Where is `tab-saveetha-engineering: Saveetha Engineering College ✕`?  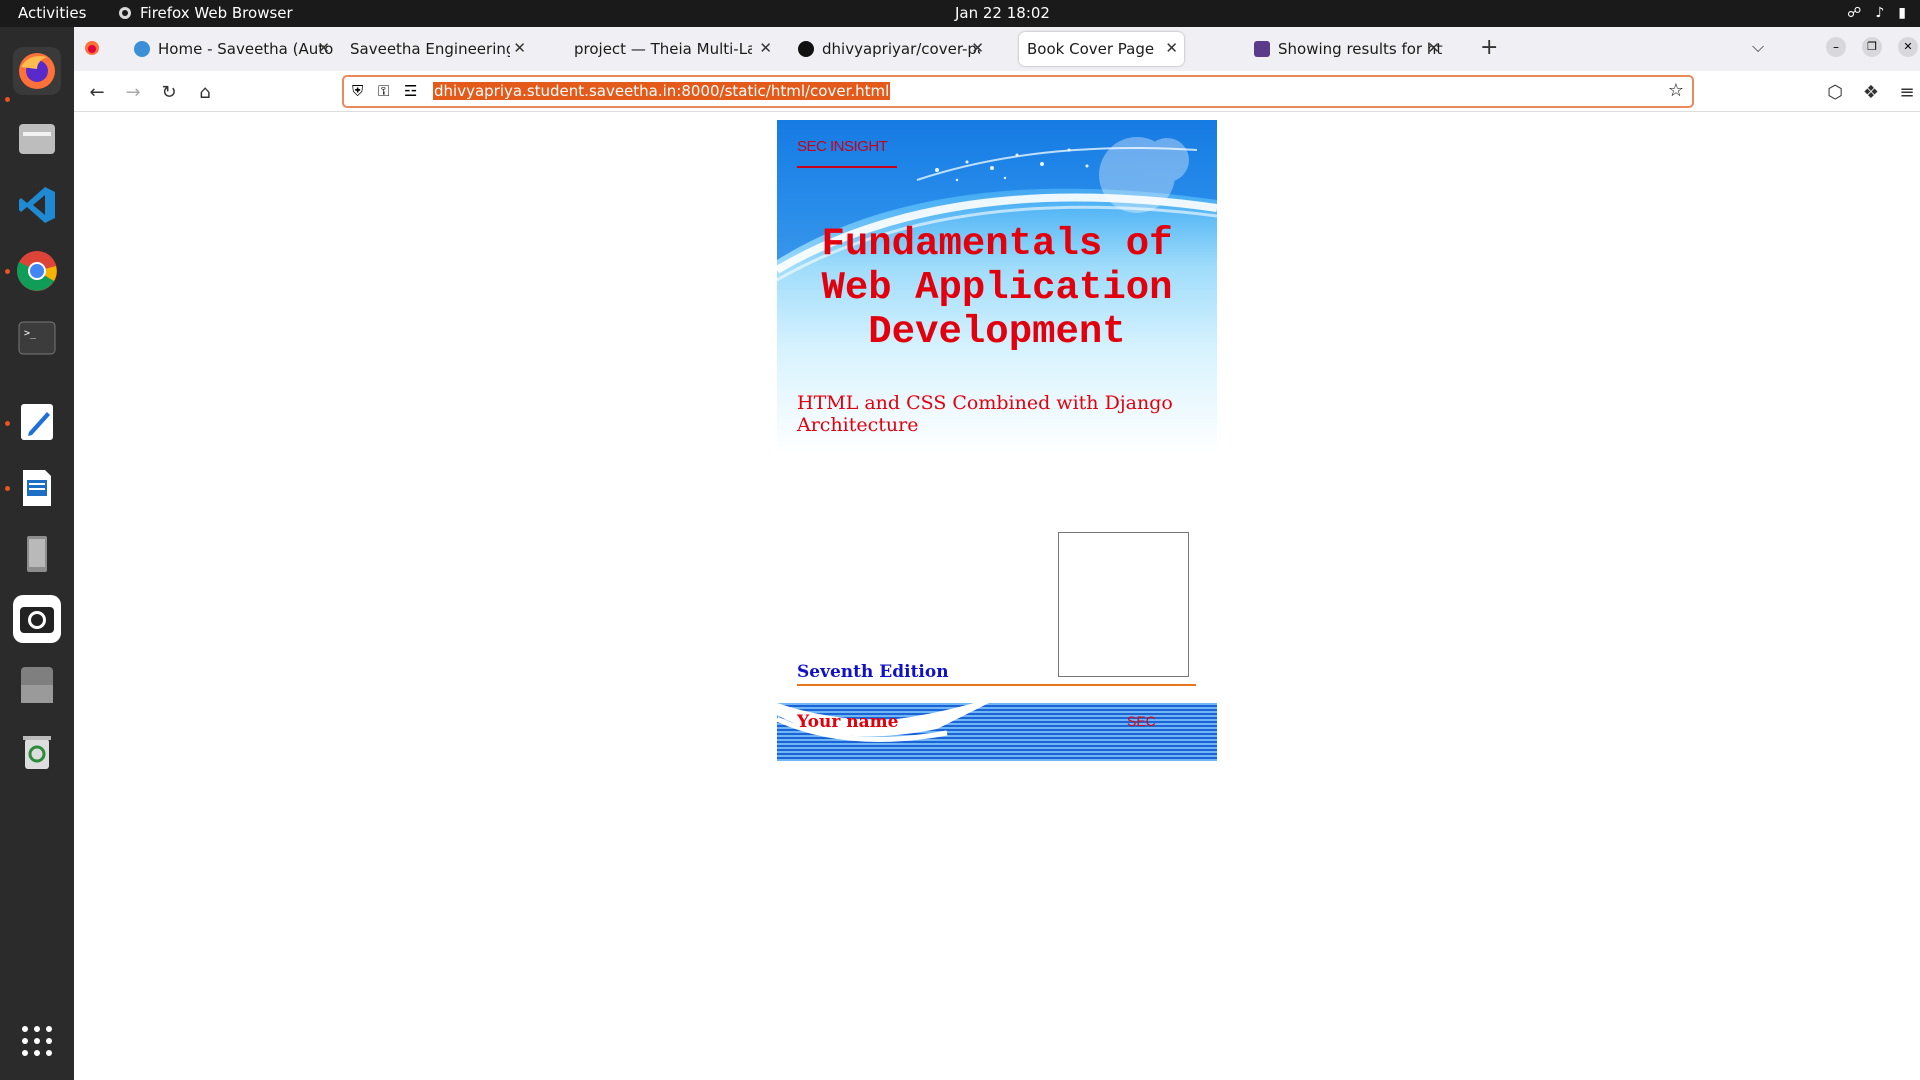 tab-saveetha-engineering: Saveetha Engineering College ✕ is located at coordinates (437, 49).